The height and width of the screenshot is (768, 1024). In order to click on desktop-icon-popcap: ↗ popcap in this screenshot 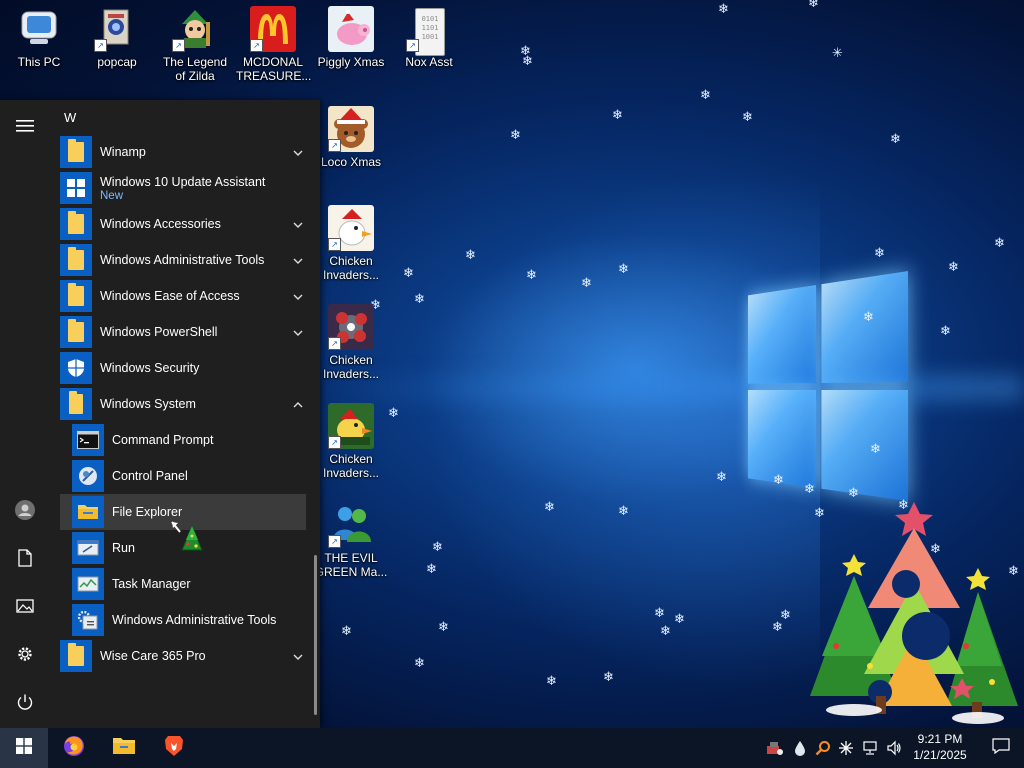, I will do `click(117, 37)`.